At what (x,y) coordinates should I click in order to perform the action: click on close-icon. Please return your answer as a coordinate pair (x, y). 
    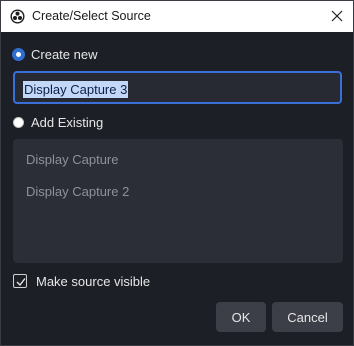
    Looking at the image, I should click on (337, 16).